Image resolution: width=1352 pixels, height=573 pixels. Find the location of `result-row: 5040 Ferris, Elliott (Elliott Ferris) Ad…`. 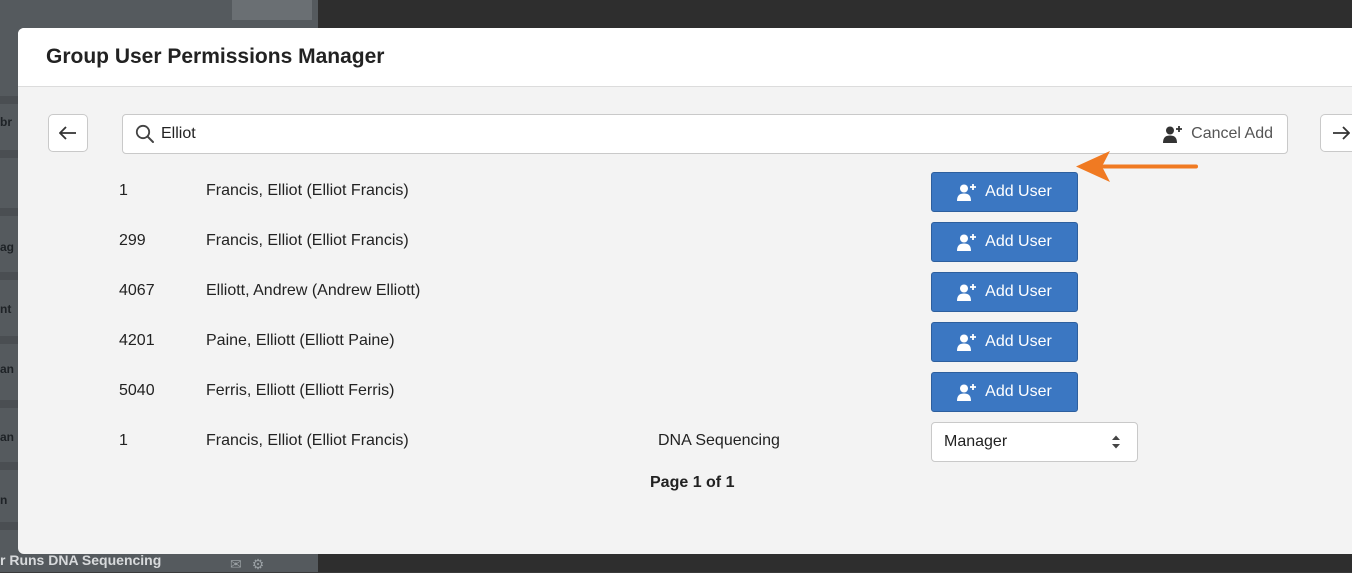

result-row: 5040 Ferris, Elliott (Elliott Ferris) Ad… is located at coordinates (685, 391).